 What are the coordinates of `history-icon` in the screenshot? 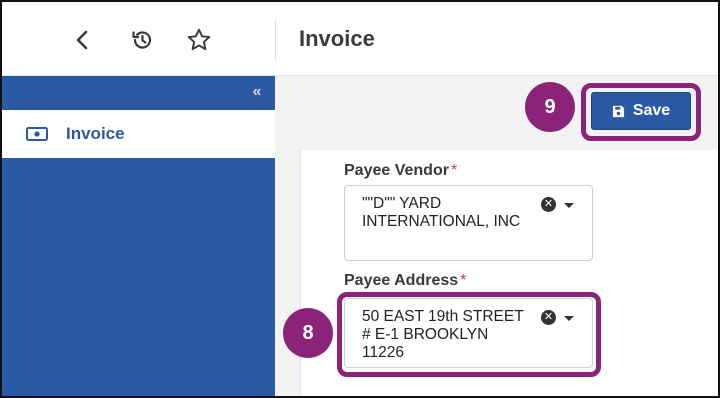 It's located at (142, 40).